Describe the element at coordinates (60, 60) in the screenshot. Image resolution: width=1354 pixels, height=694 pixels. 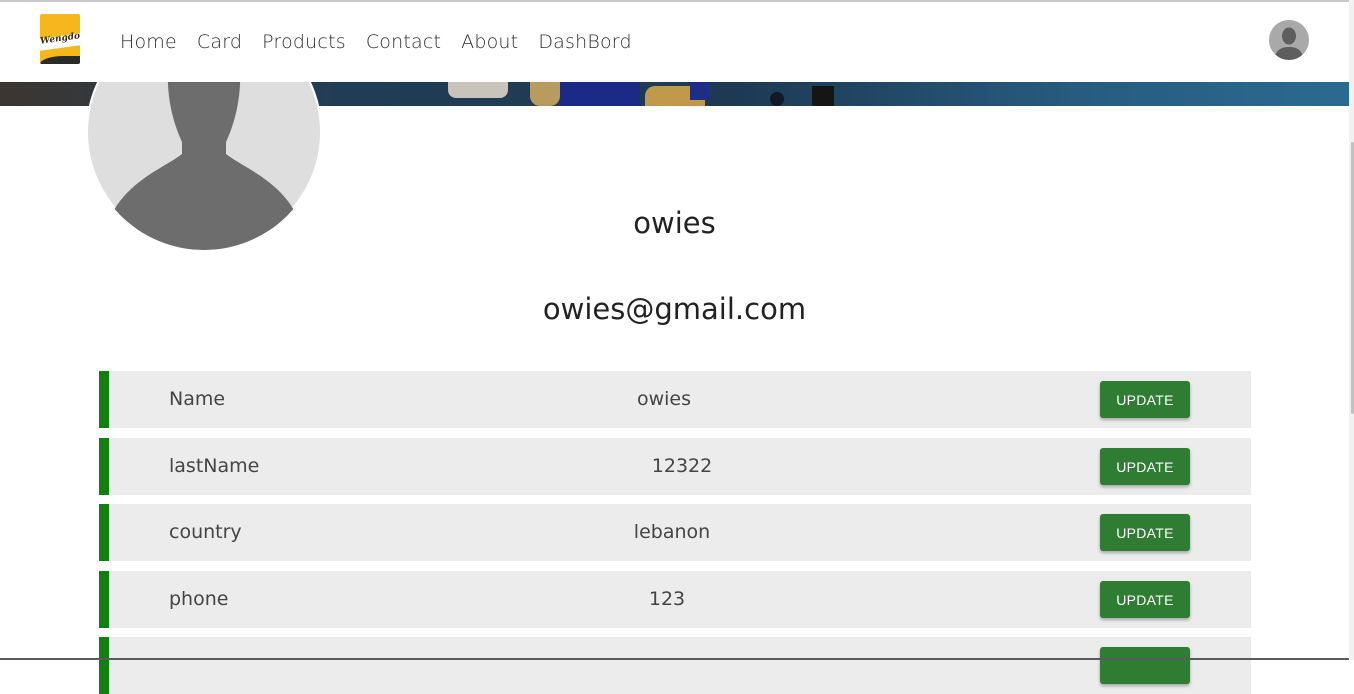
I see `logo-wave` at that location.